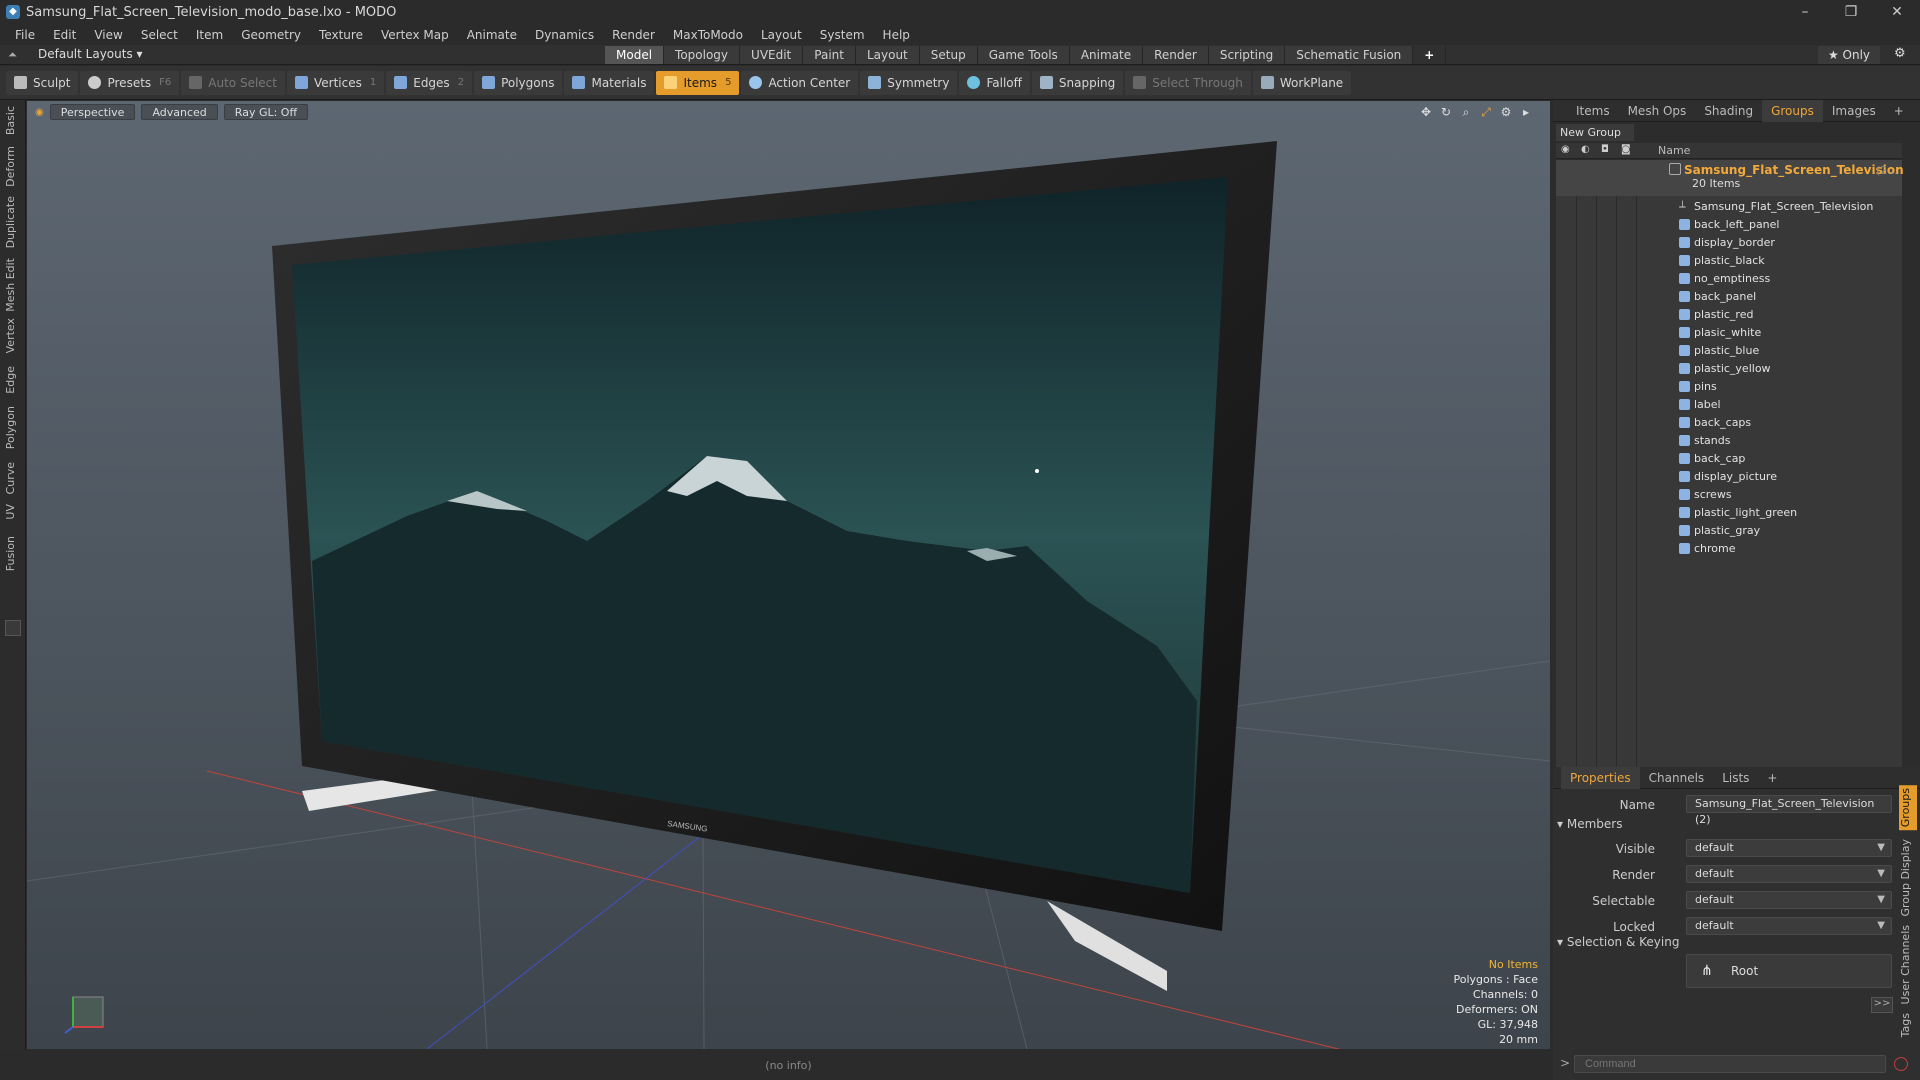 The width and height of the screenshot is (1920, 1080). I want to click on list-item: plasic_white, so click(1729, 333).